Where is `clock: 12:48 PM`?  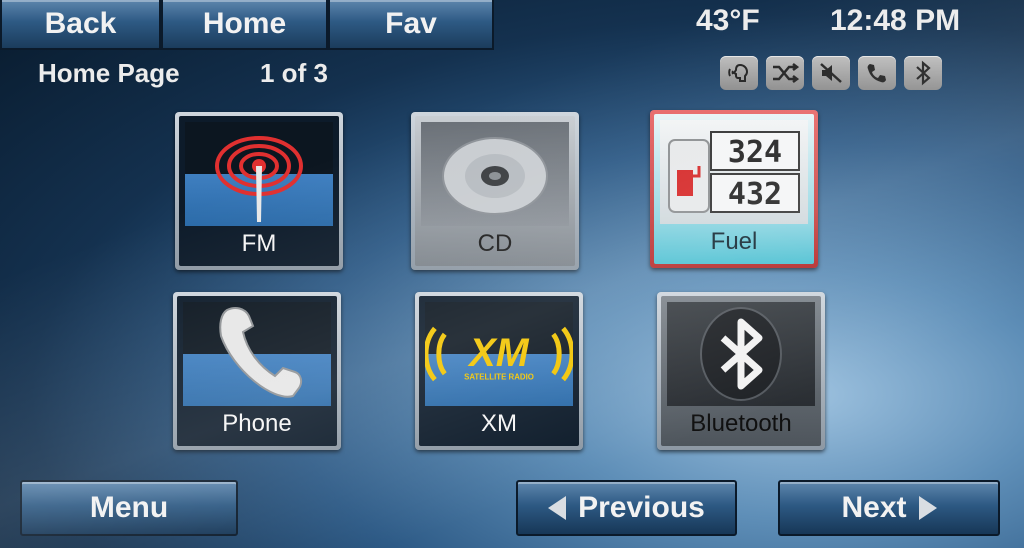 clock: 12:48 PM is located at coordinates (895, 20).